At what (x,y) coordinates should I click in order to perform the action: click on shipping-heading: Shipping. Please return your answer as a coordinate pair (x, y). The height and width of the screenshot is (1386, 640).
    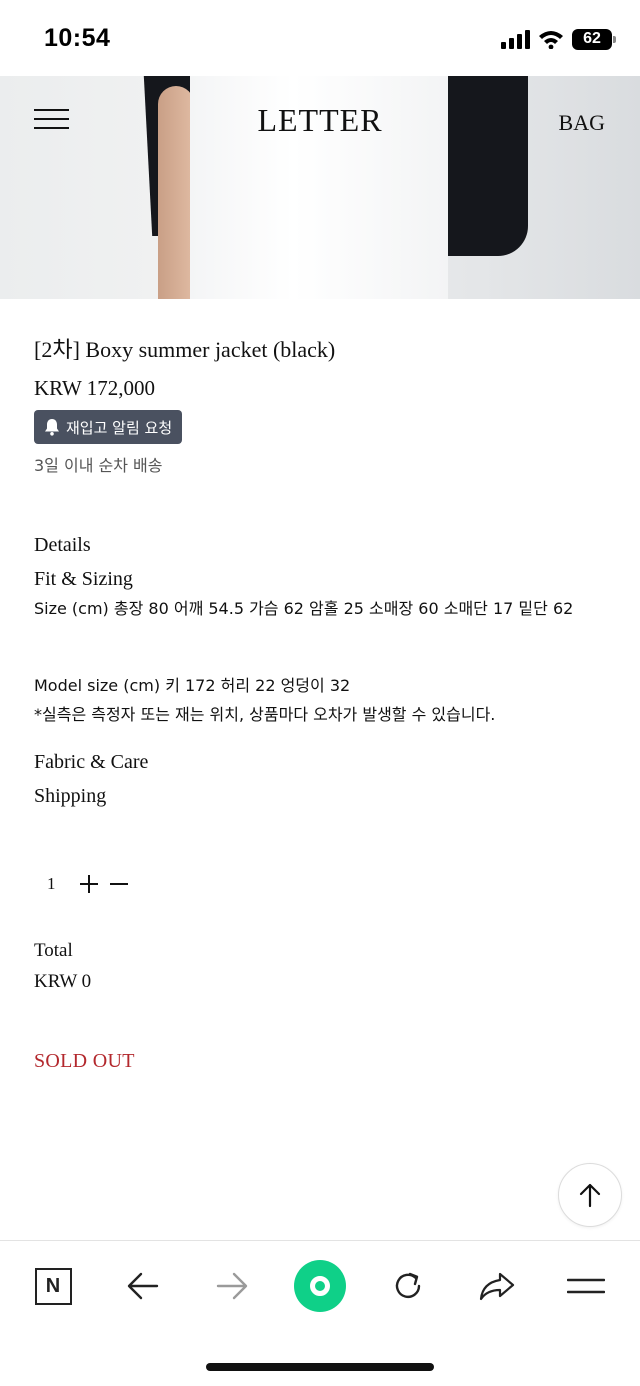
    Looking at the image, I should click on (70, 796).